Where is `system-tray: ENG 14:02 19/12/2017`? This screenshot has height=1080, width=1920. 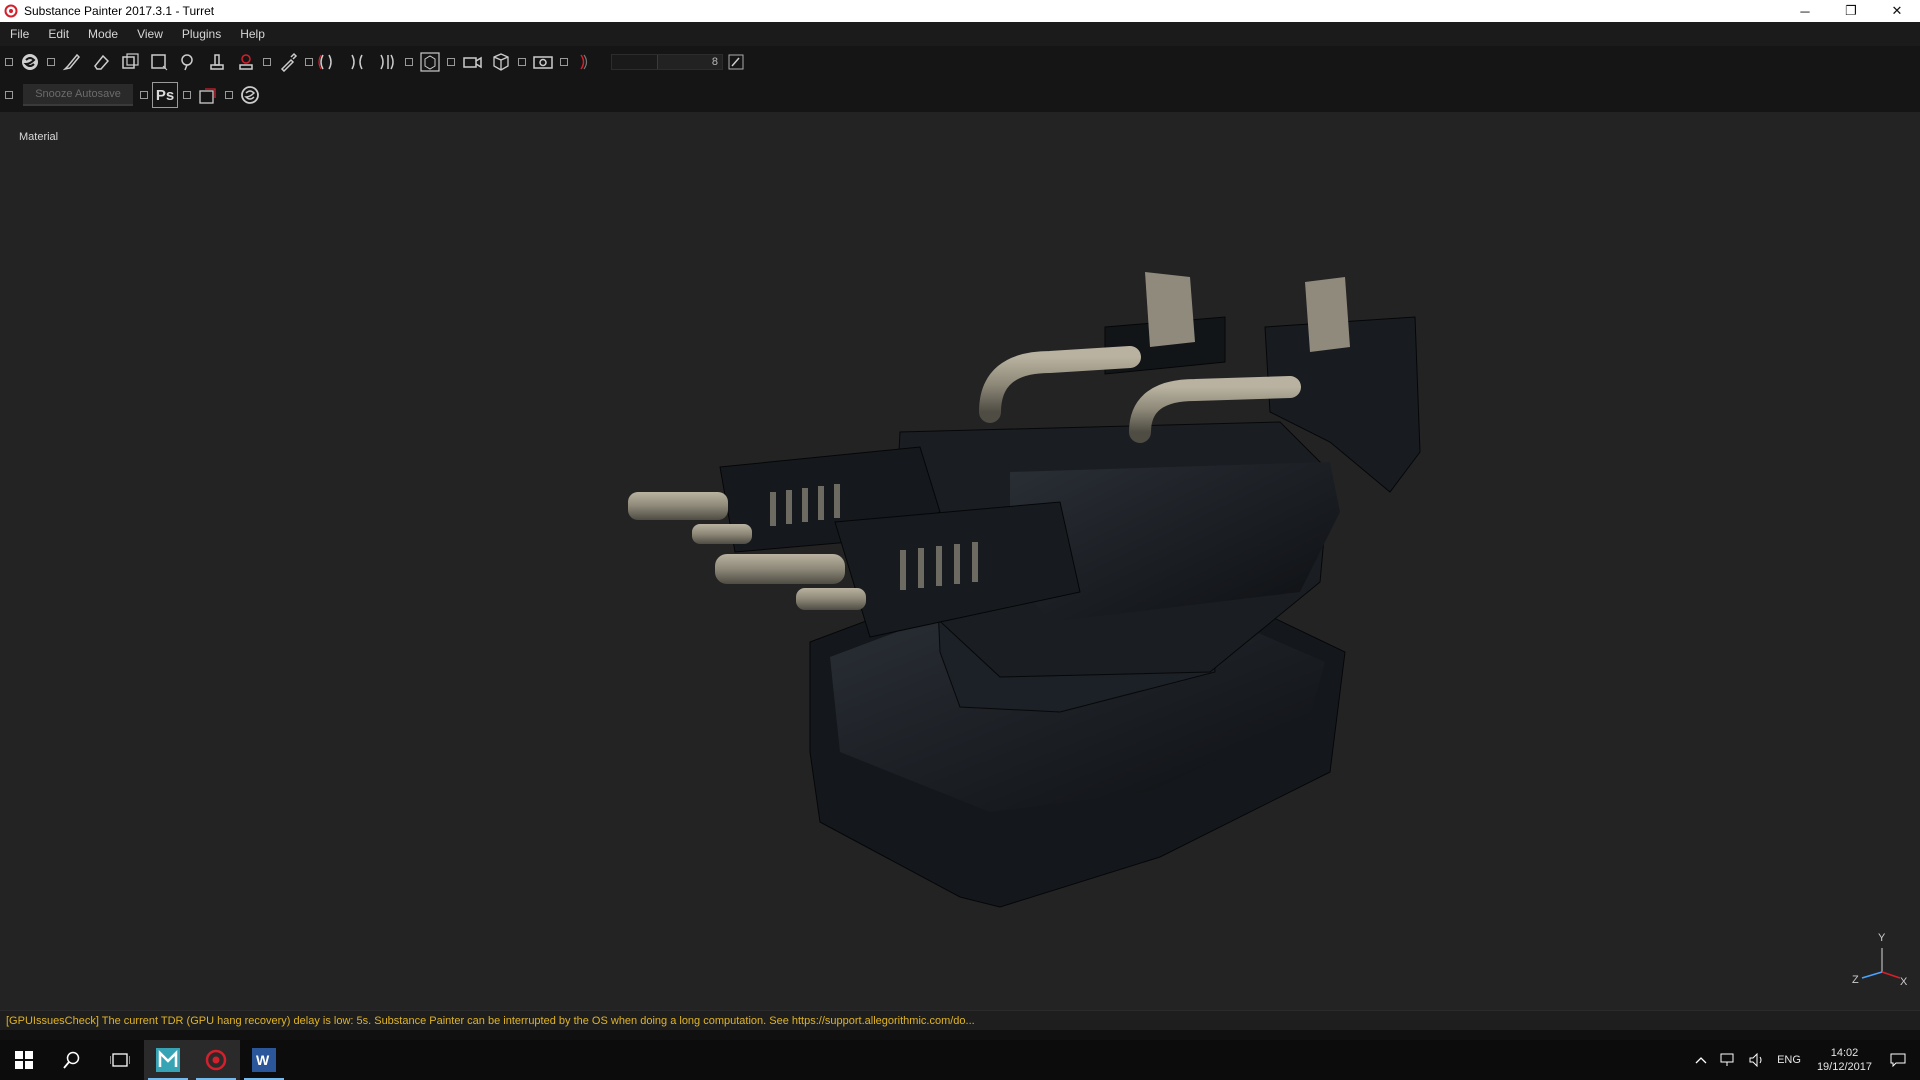 system-tray: ENG 14:02 19/12/2017 is located at coordinates (1804, 1060).